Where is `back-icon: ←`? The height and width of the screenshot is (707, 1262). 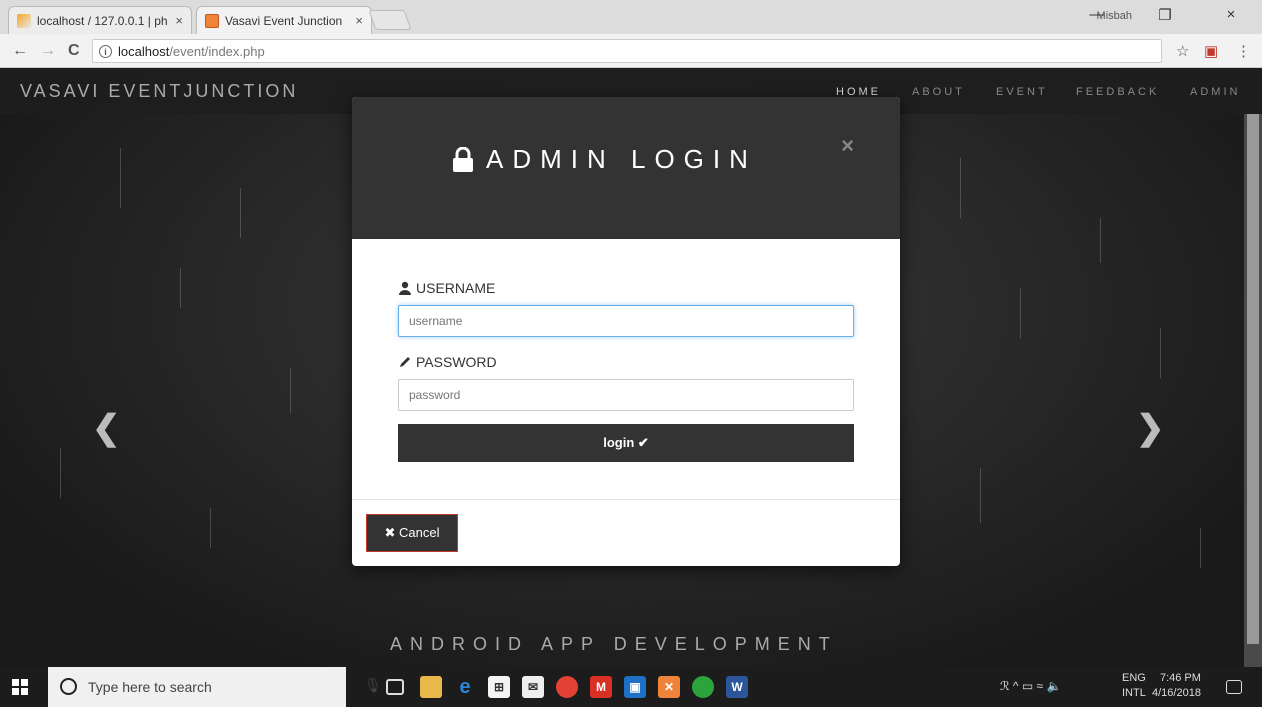 back-icon: ← is located at coordinates (20, 51).